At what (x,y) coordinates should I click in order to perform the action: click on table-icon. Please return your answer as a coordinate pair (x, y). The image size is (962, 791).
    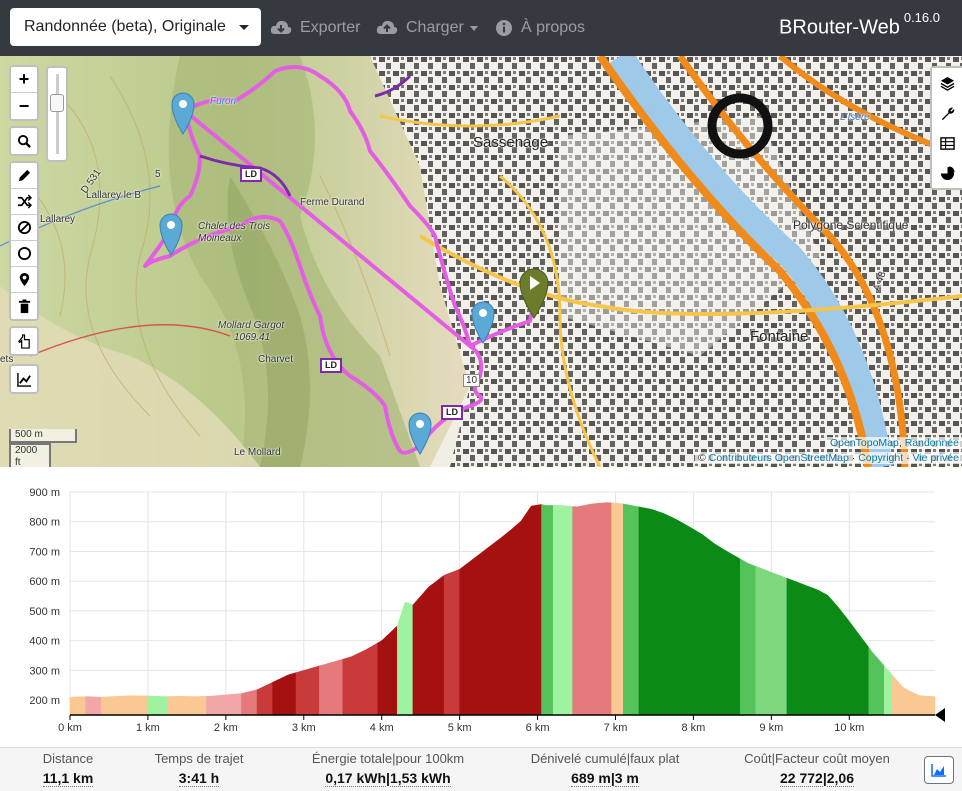
    Looking at the image, I should click on (947, 143).